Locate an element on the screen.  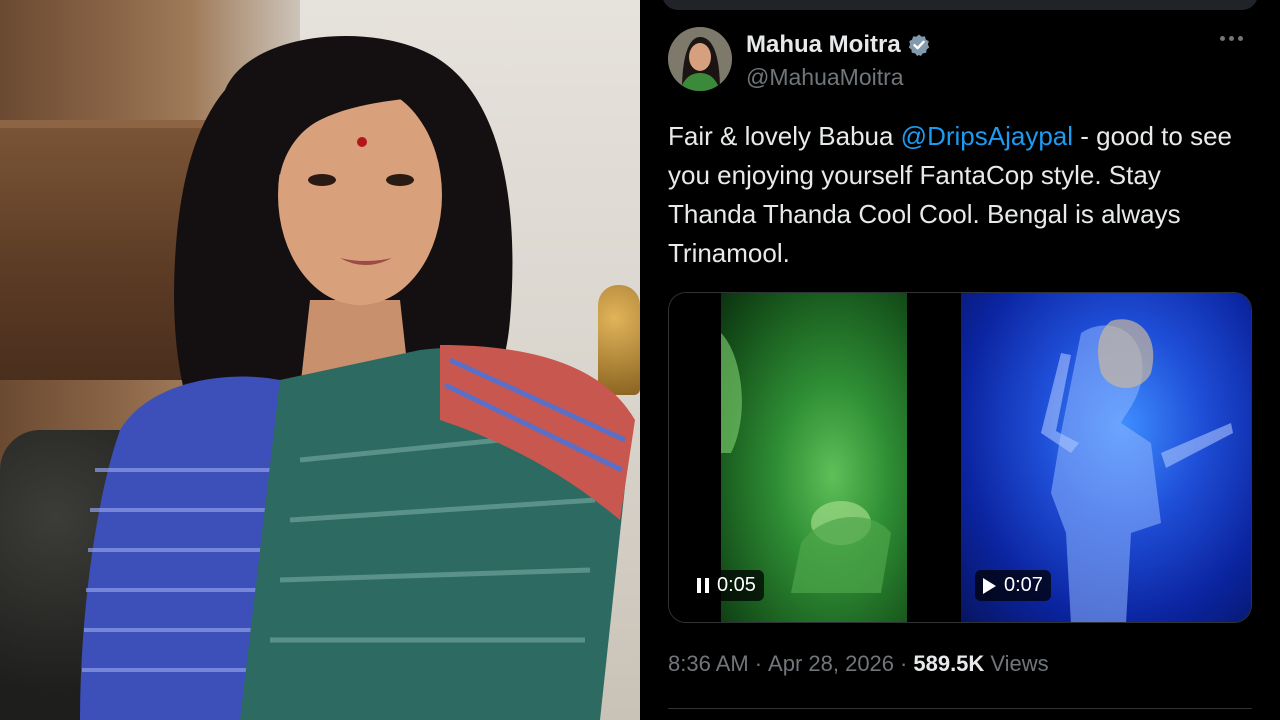
more-options-icon is located at coordinates (1231, 38).